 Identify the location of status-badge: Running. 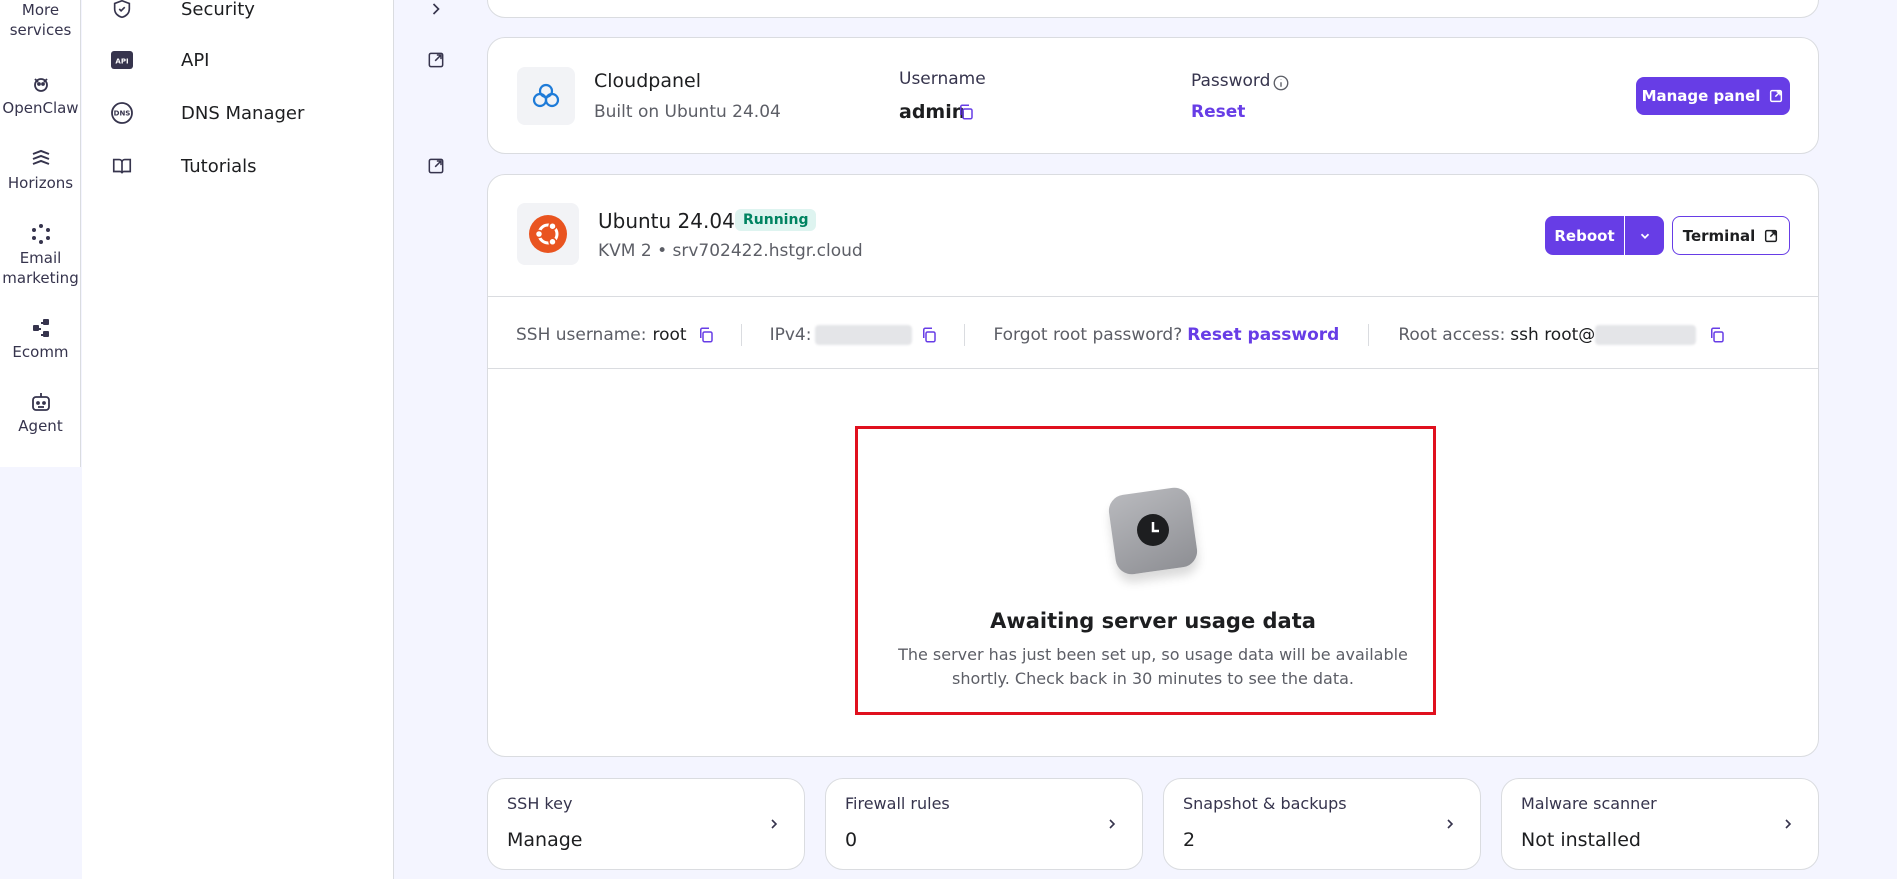
(776, 220).